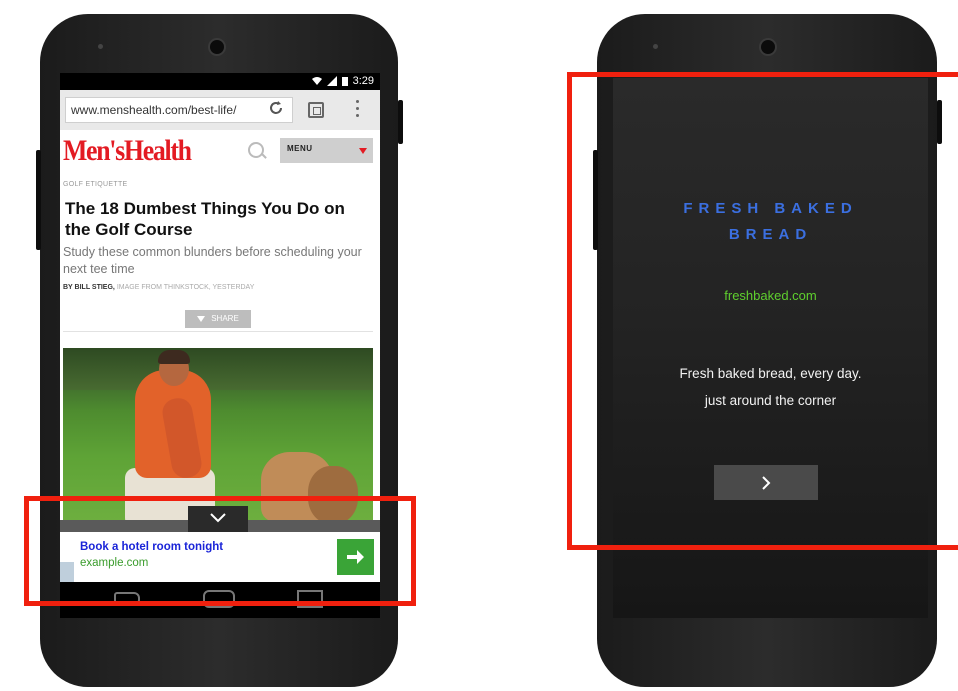  Describe the element at coordinates (316, 110) in the screenshot. I see `tabs-icon` at that location.